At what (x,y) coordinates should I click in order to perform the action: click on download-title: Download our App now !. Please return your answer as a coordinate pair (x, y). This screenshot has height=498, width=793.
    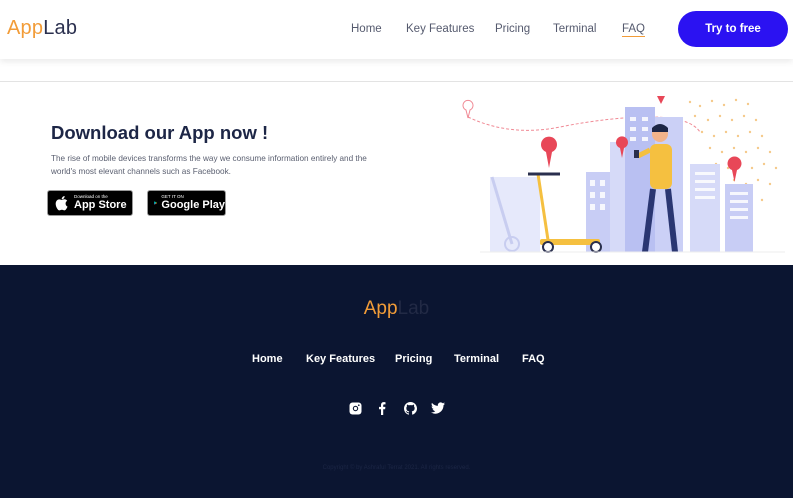
    Looking at the image, I should click on (160, 132).